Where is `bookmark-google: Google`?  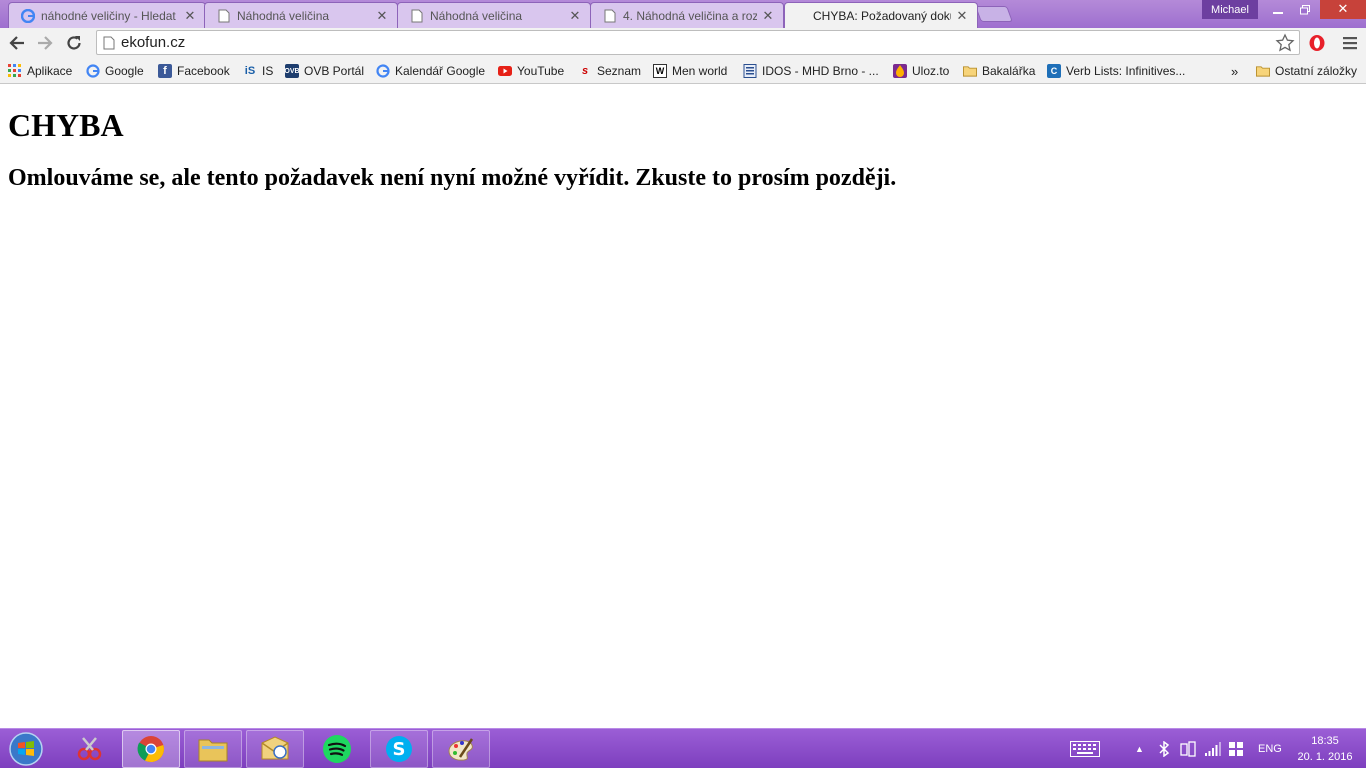 bookmark-google: Google is located at coordinates (115, 71).